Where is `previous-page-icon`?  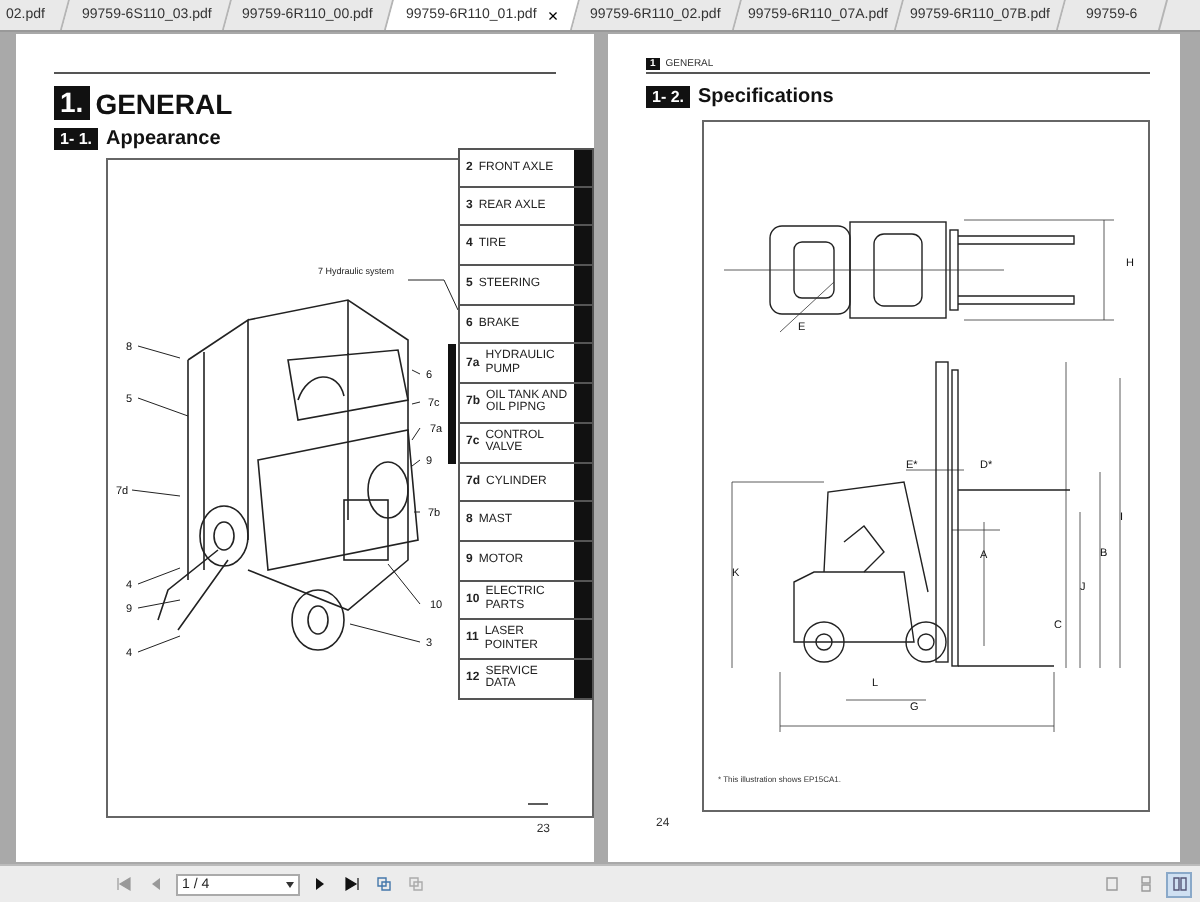
previous-page-icon is located at coordinates (156, 884).